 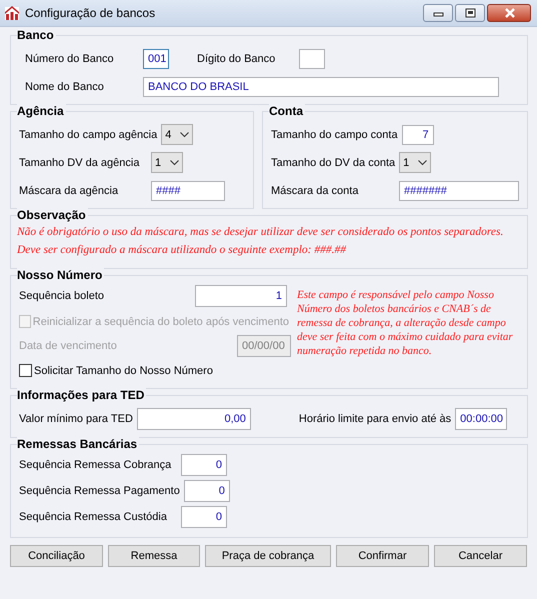 I want to click on close-button, so click(x=509, y=13).